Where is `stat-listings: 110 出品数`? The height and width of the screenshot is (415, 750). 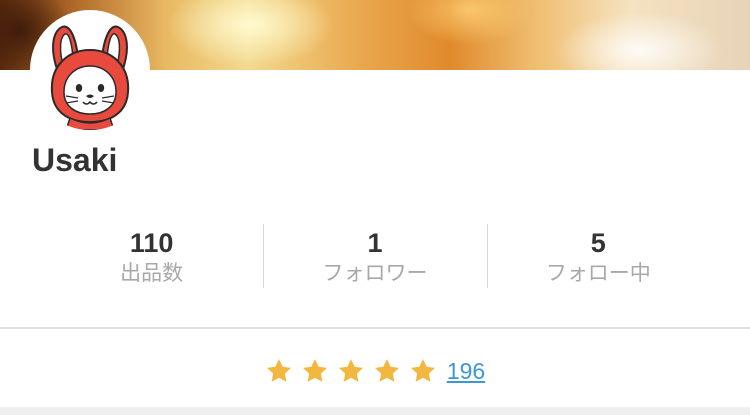
stat-listings: 110 出品数 is located at coordinates (151, 256).